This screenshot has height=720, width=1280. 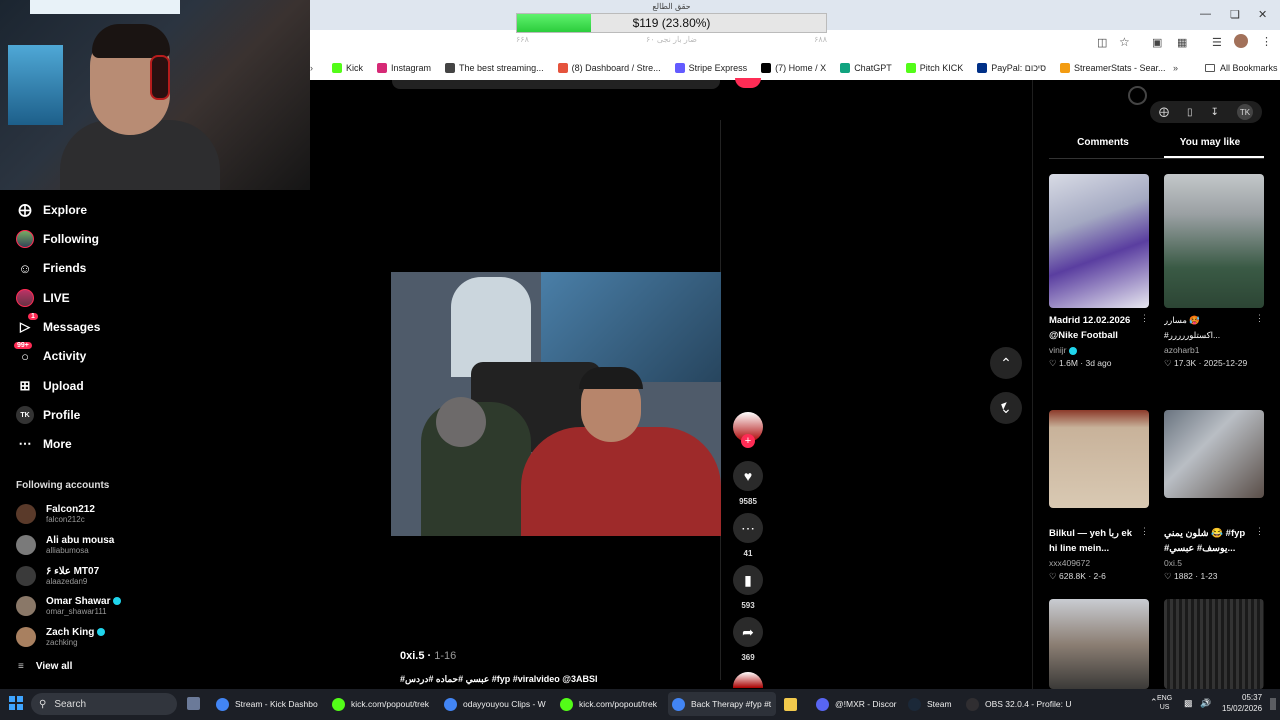 What do you see at coordinates (25, 385) in the screenshot?
I see `upload-icon: ⊞` at bounding box center [25, 385].